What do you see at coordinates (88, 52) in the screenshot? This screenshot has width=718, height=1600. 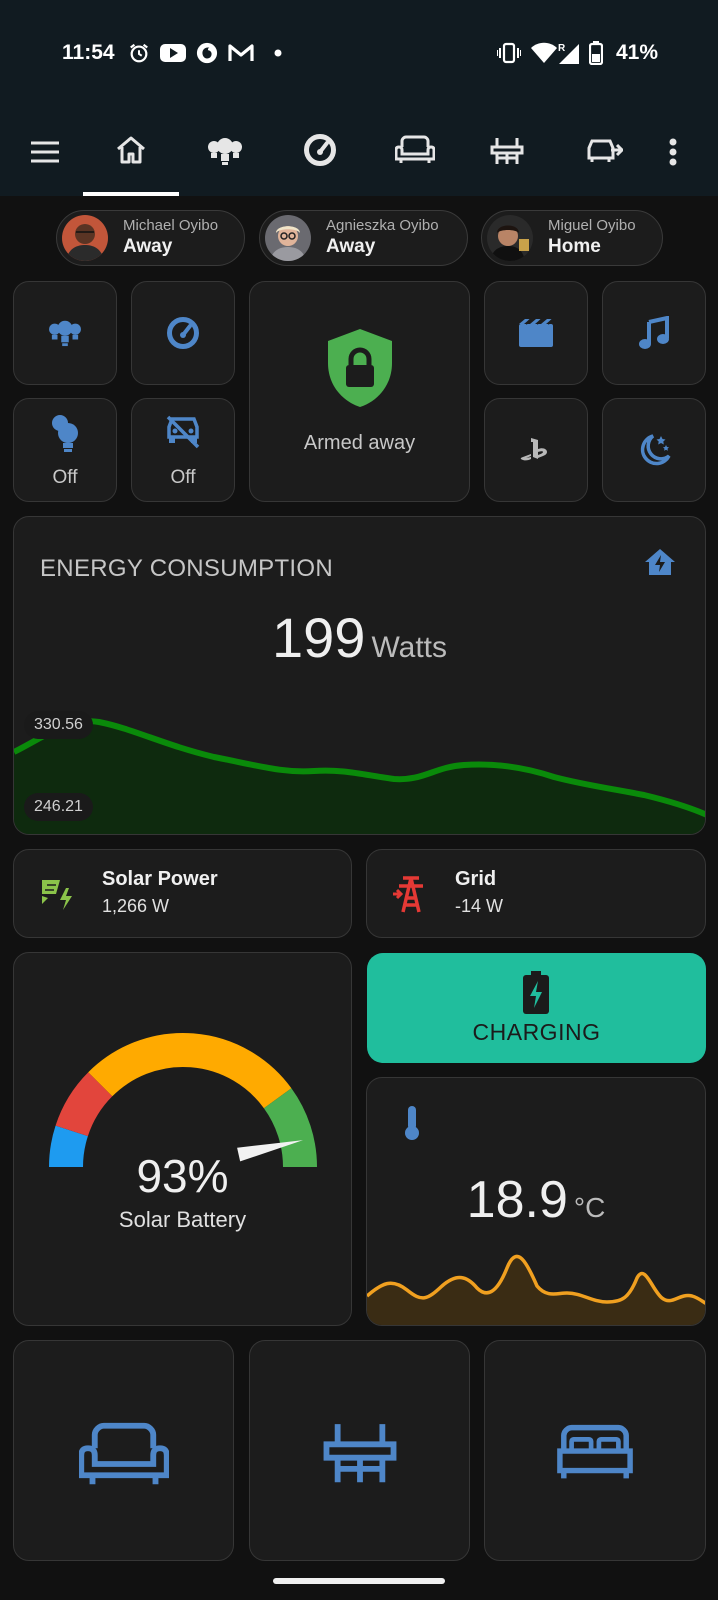 I see `status-time: 11:54` at bounding box center [88, 52].